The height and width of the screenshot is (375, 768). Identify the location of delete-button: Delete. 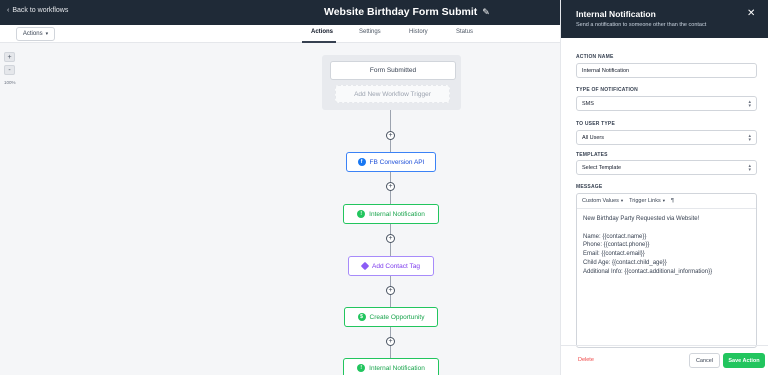
(586, 360).